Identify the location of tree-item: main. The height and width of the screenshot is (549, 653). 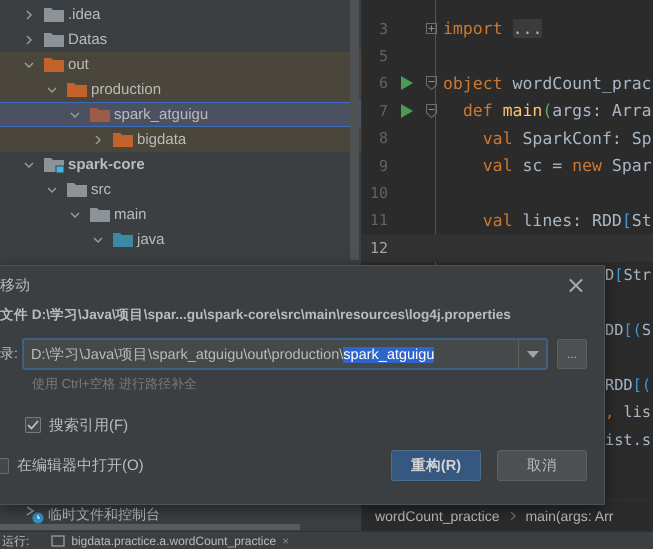
(130, 214).